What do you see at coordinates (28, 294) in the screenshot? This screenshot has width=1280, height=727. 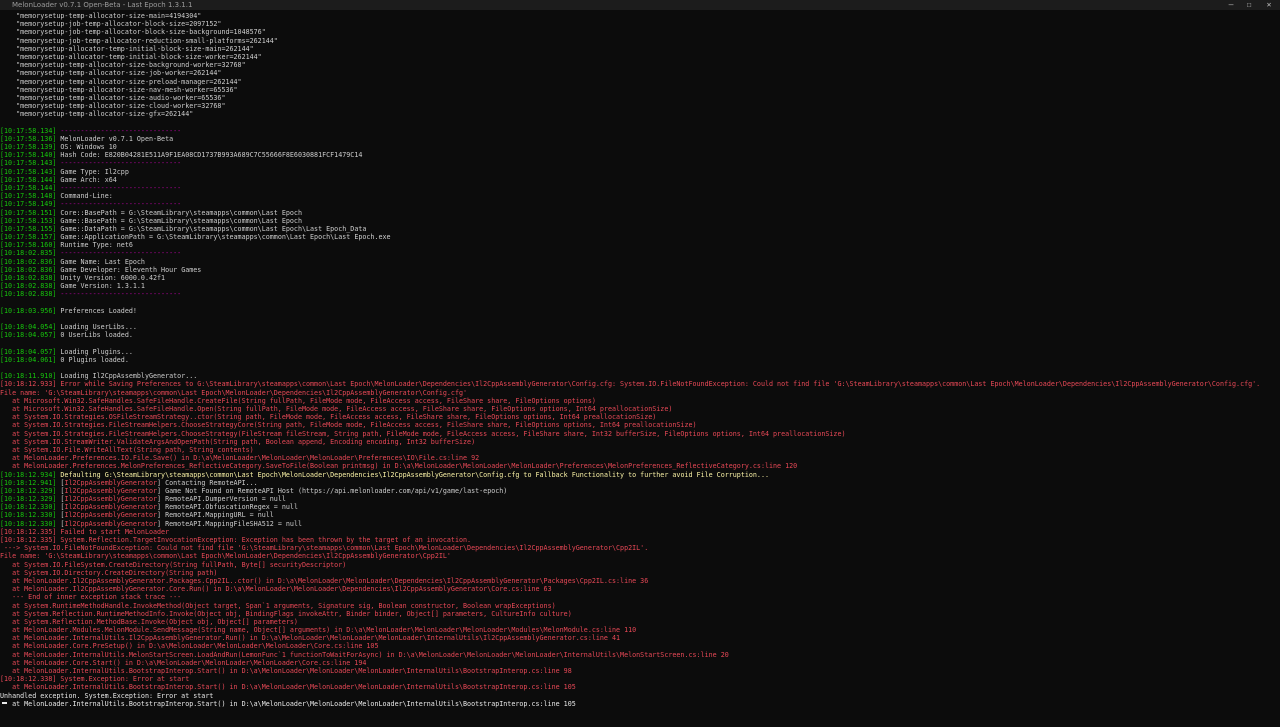 I see `timestamp: [10:18:02.838]` at bounding box center [28, 294].